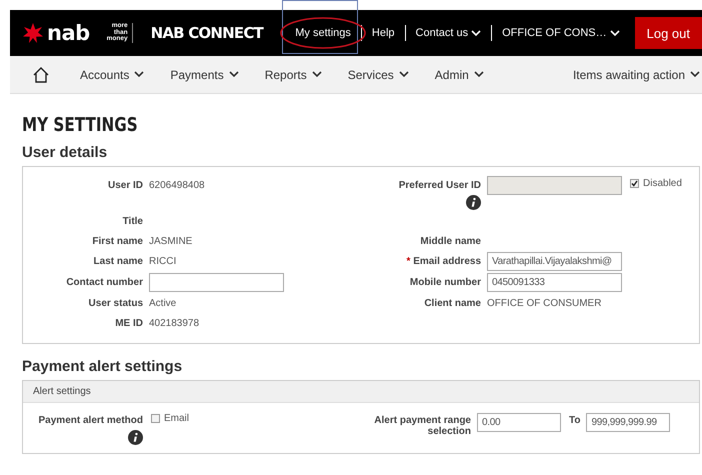  What do you see at coordinates (132, 221) in the screenshot?
I see `field-label: Title` at bounding box center [132, 221].